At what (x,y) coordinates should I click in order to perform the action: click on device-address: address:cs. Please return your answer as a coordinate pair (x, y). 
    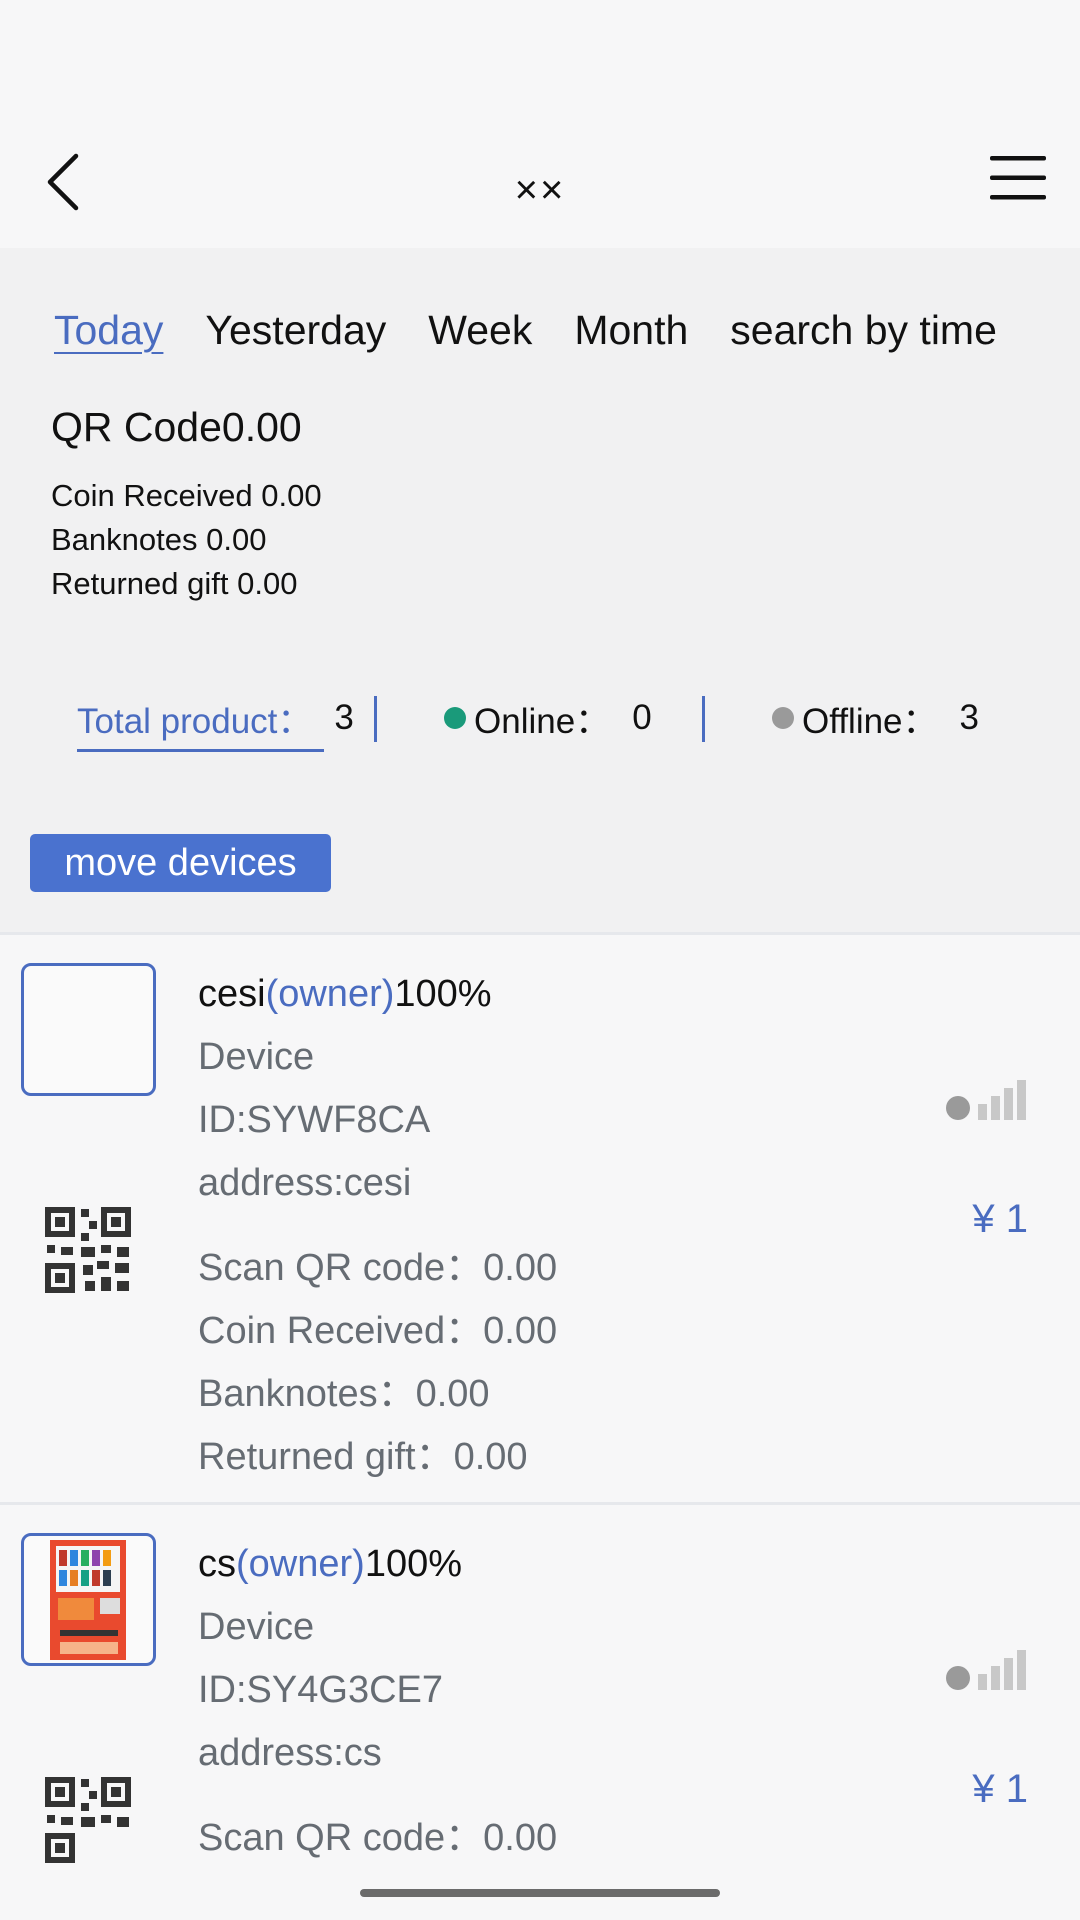
    Looking at the image, I should click on (290, 1753).